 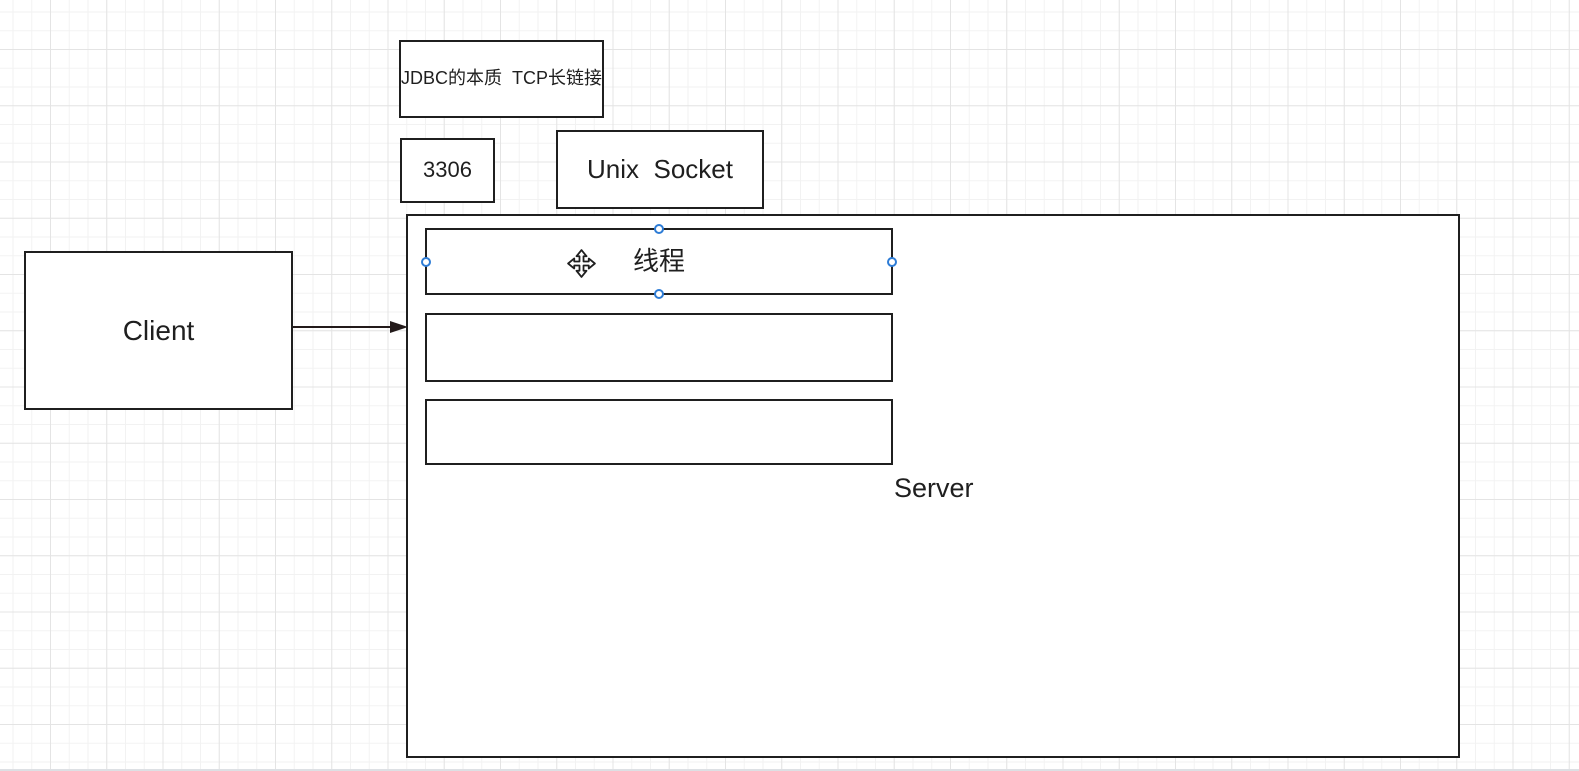 I want to click on move-cursor-icon, so click(x=581, y=263).